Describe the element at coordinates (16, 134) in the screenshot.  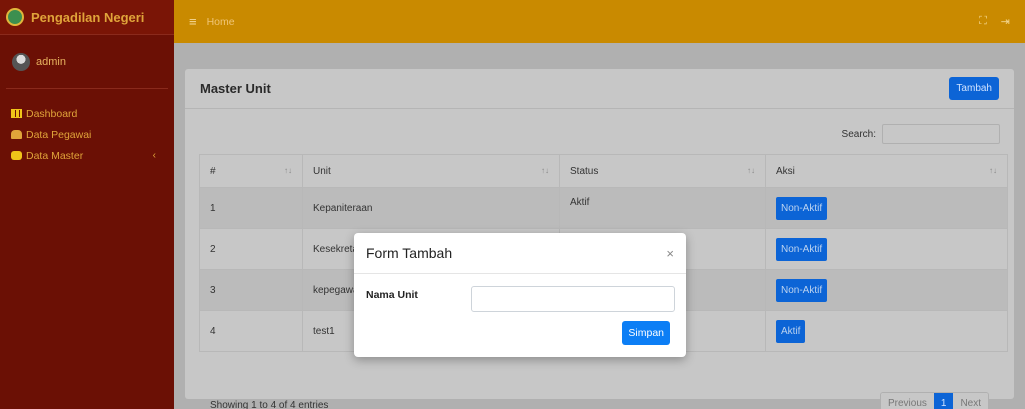
I see `users-icon` at that location.